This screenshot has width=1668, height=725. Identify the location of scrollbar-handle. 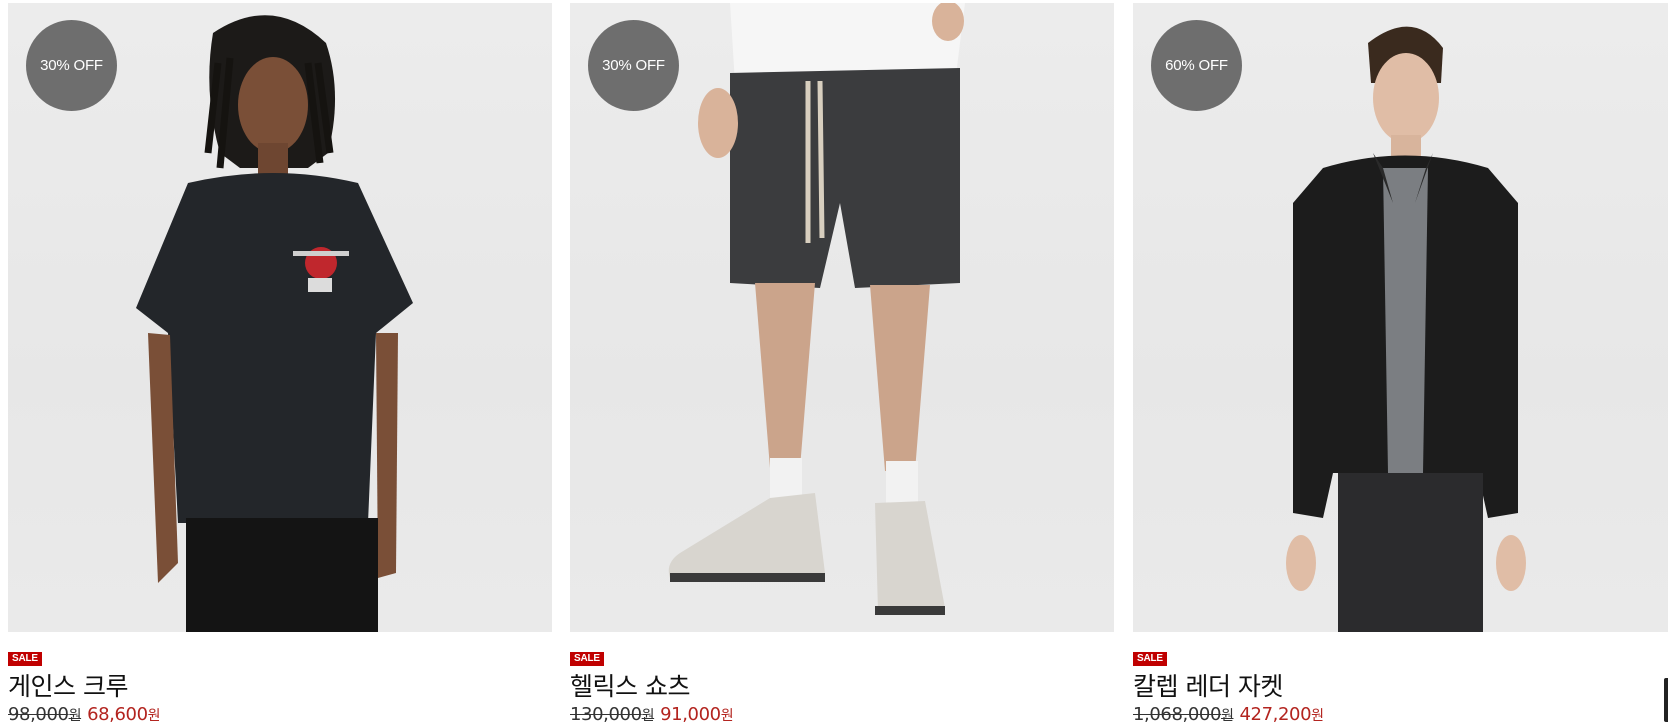
(1666, 700).